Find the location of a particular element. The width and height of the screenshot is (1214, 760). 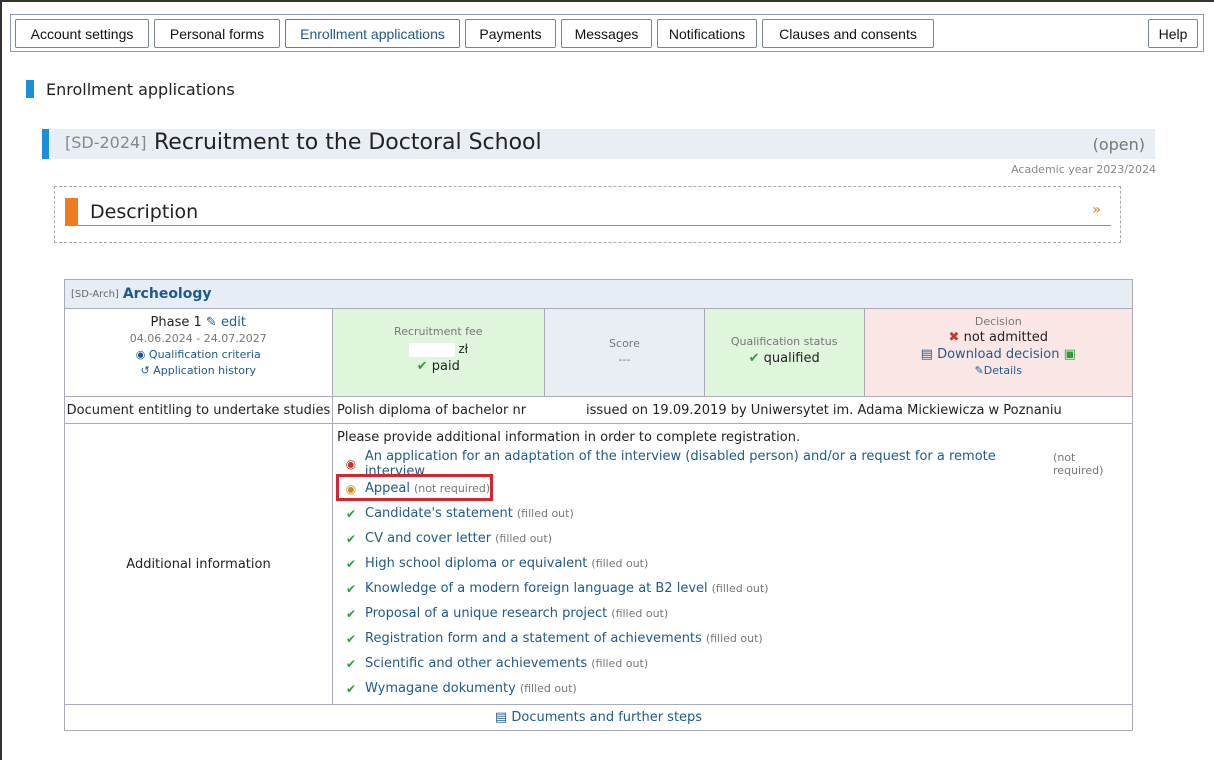

footer-row: ▤ Documents and further steps is located at coordinates (598, 717).